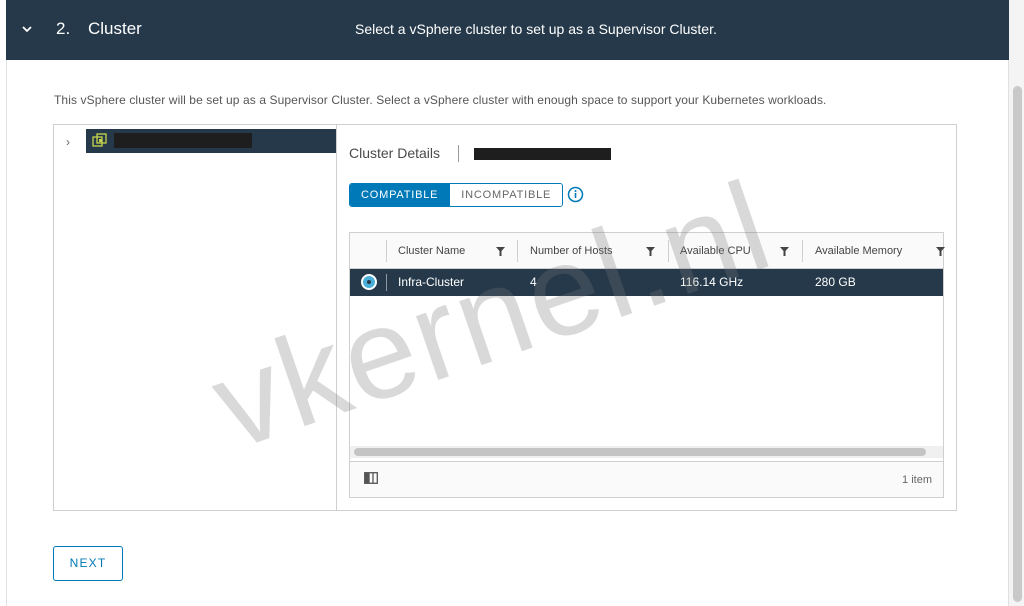  What do you see at coordinates (858, 251) in the screenshot?
I see `column-header-available-memory: Available Memory` at bounding box center [858, 251].